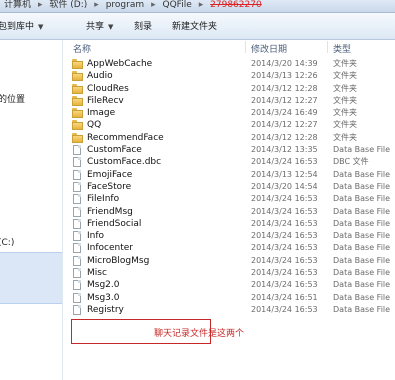  What do you see at coordinates (229, 64) in the screenshot?
I see `file-row: AppWebCache 2014/3/20 14:39 文件夹` at bounding box center [229, 64].